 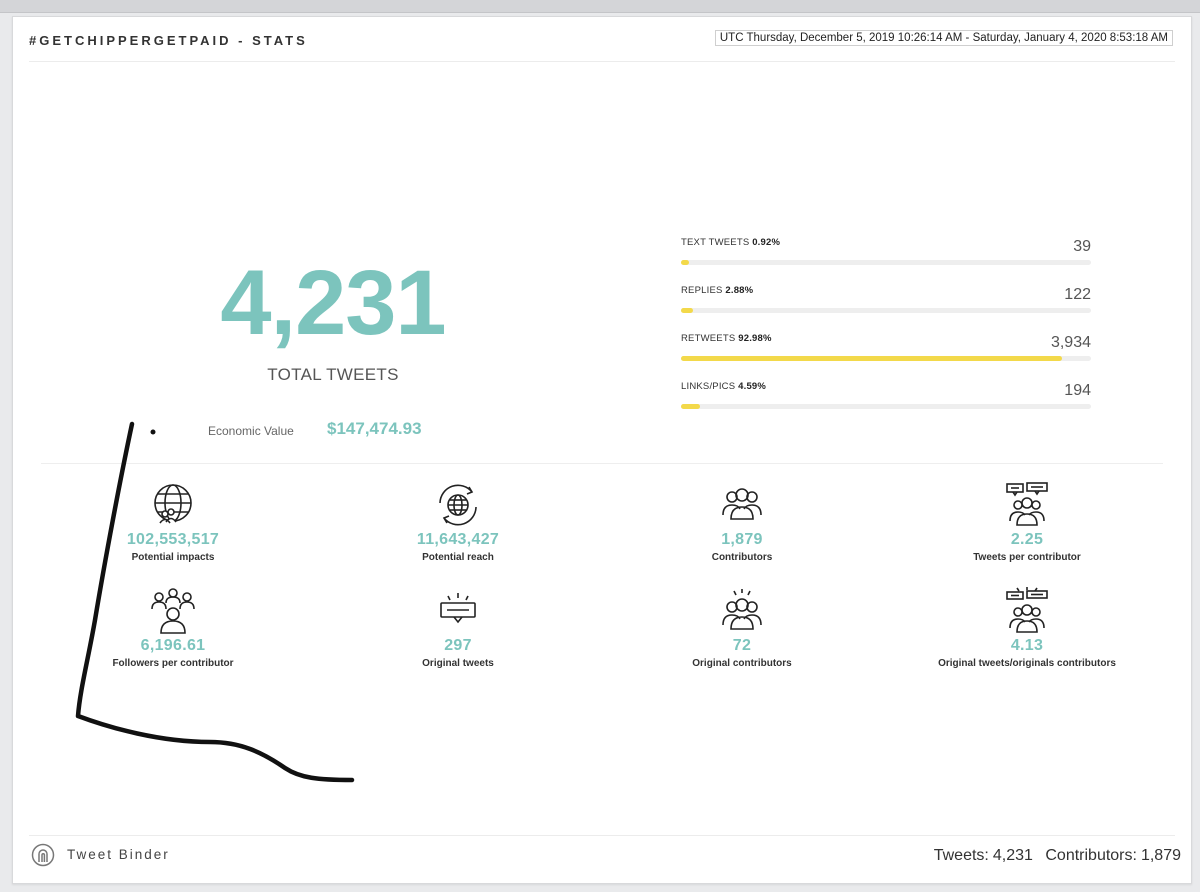 I want to click on footer-contributors-label: Contributors:, so click(x=1091, y=855).